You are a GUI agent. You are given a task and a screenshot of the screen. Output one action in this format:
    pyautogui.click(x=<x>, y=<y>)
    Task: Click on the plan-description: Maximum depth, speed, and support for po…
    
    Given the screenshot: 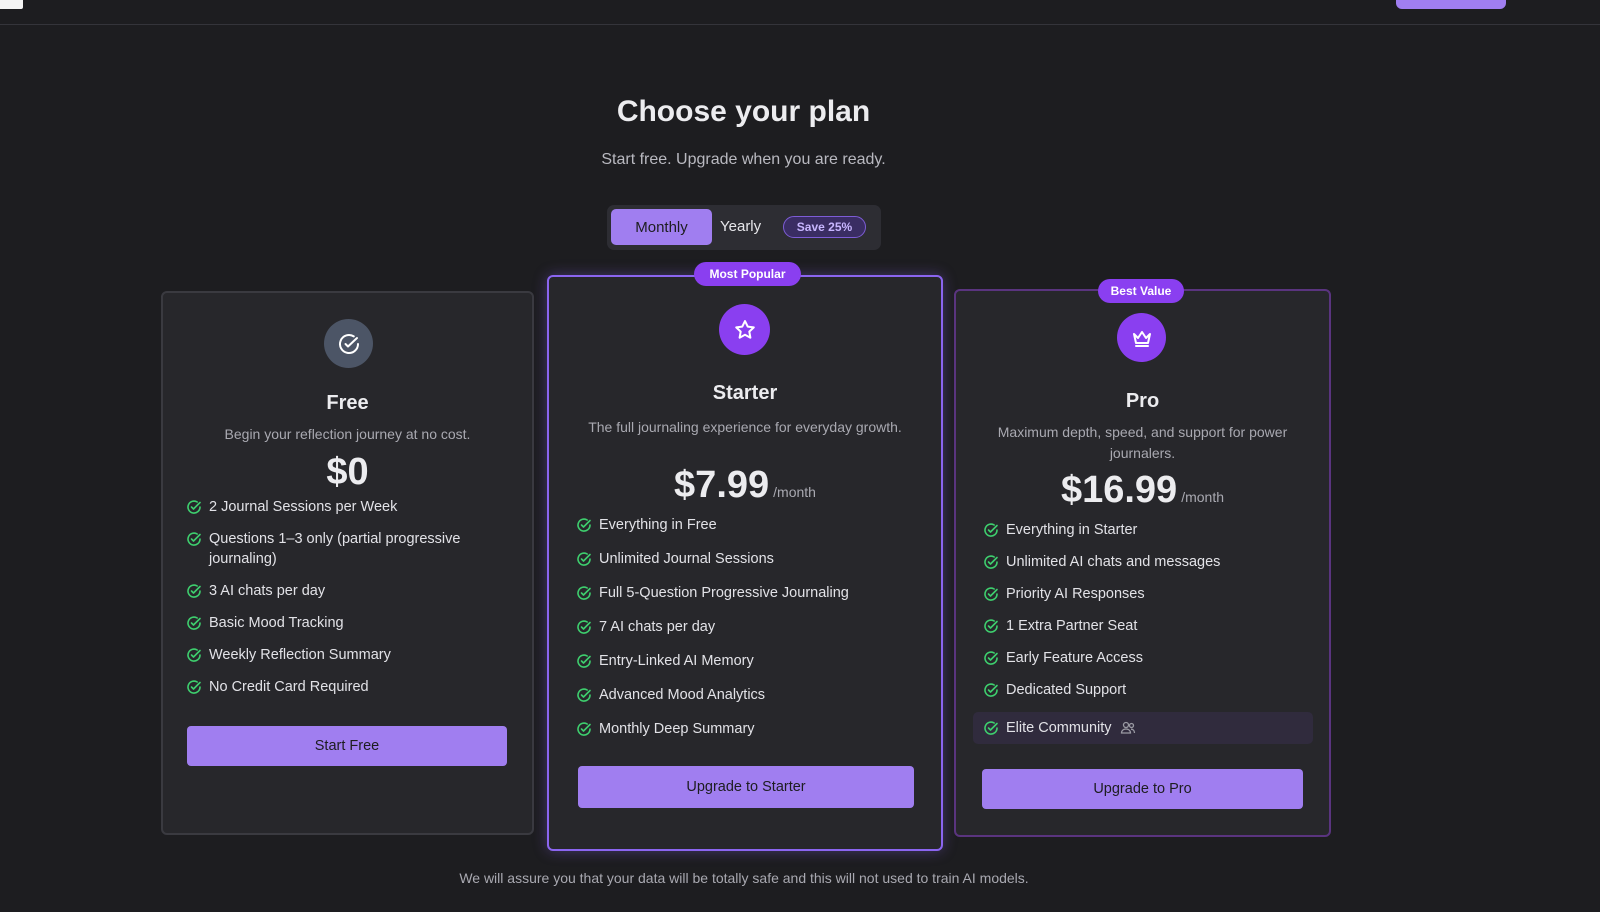 What is the action you would take?
    pyautogui.click(x=1142, y=442)
    